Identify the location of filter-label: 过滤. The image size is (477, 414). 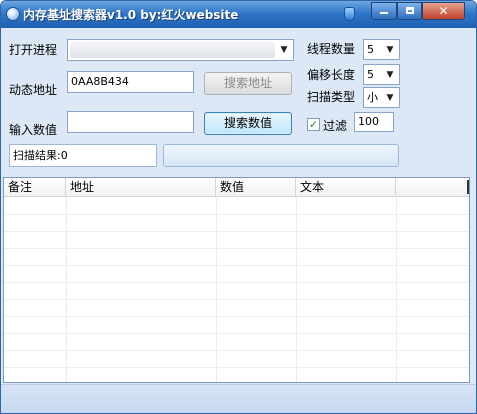
(335, 126).